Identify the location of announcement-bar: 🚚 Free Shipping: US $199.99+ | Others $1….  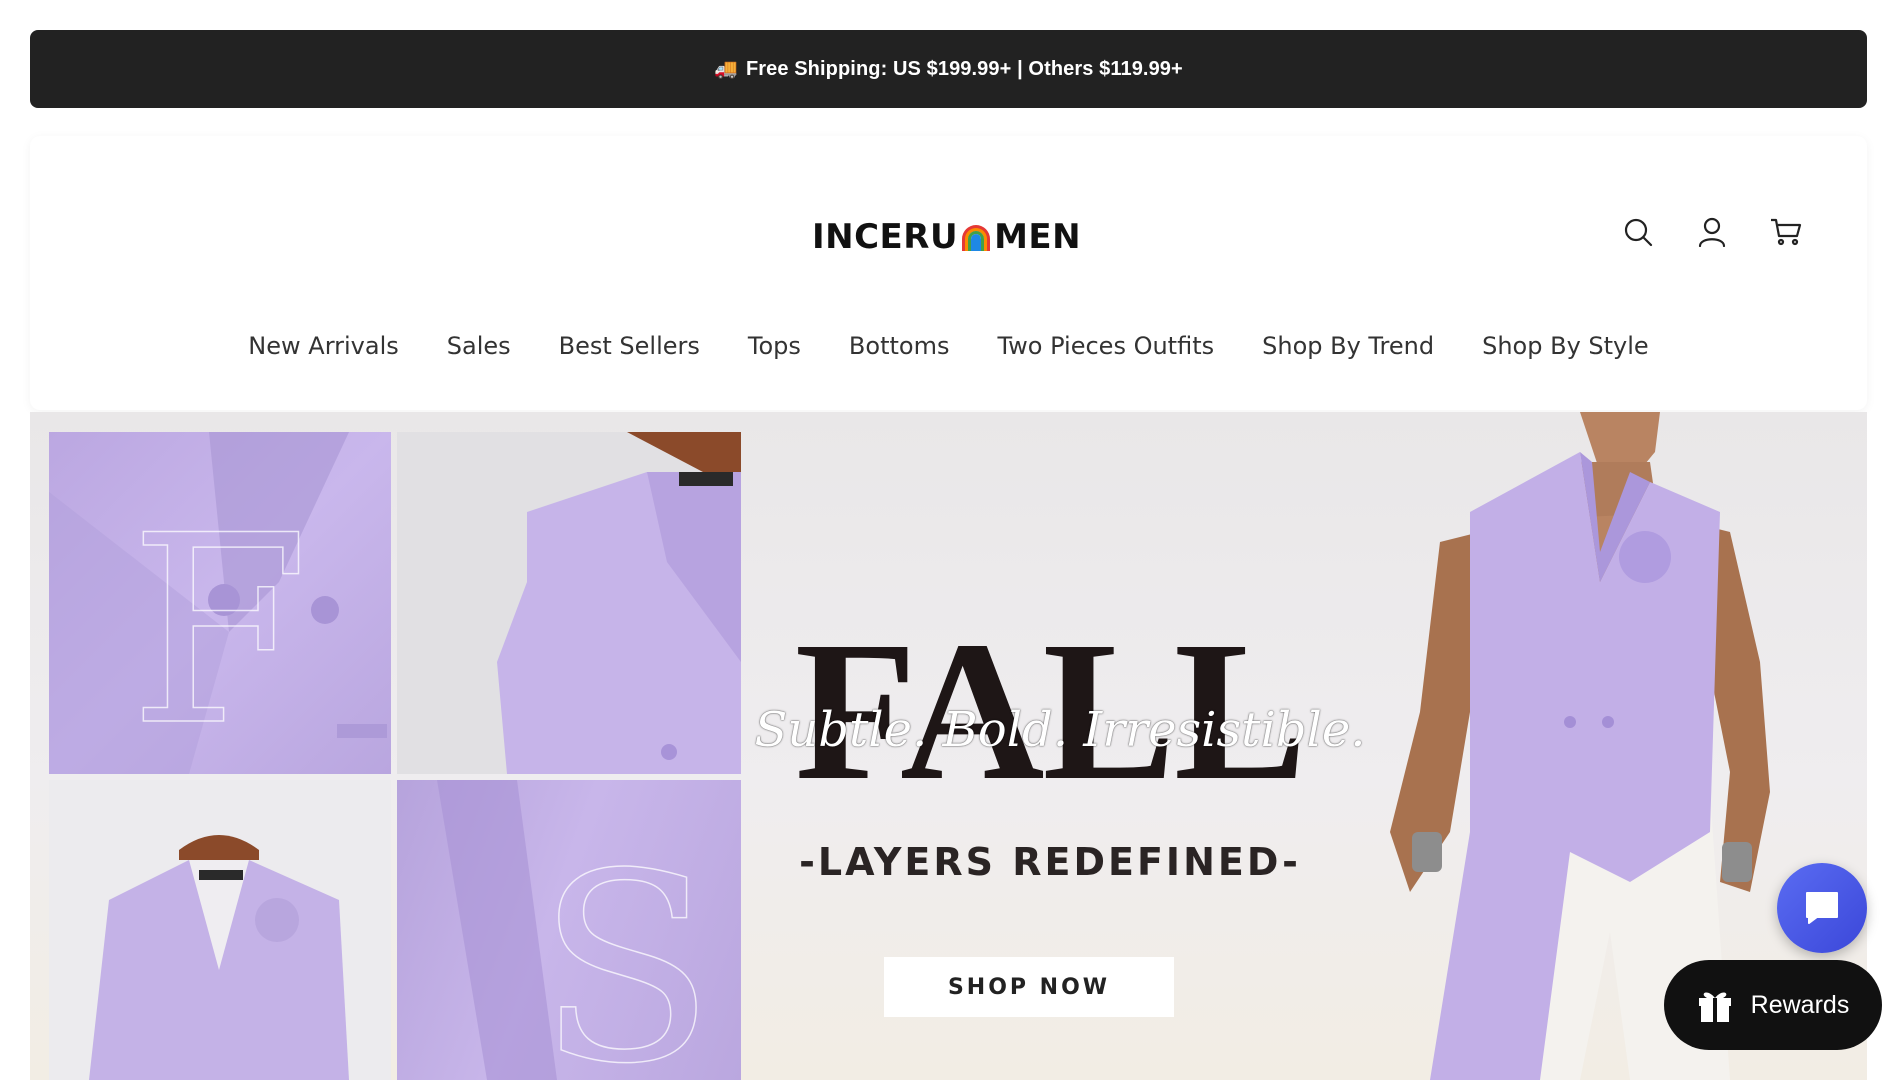
(948, 69).